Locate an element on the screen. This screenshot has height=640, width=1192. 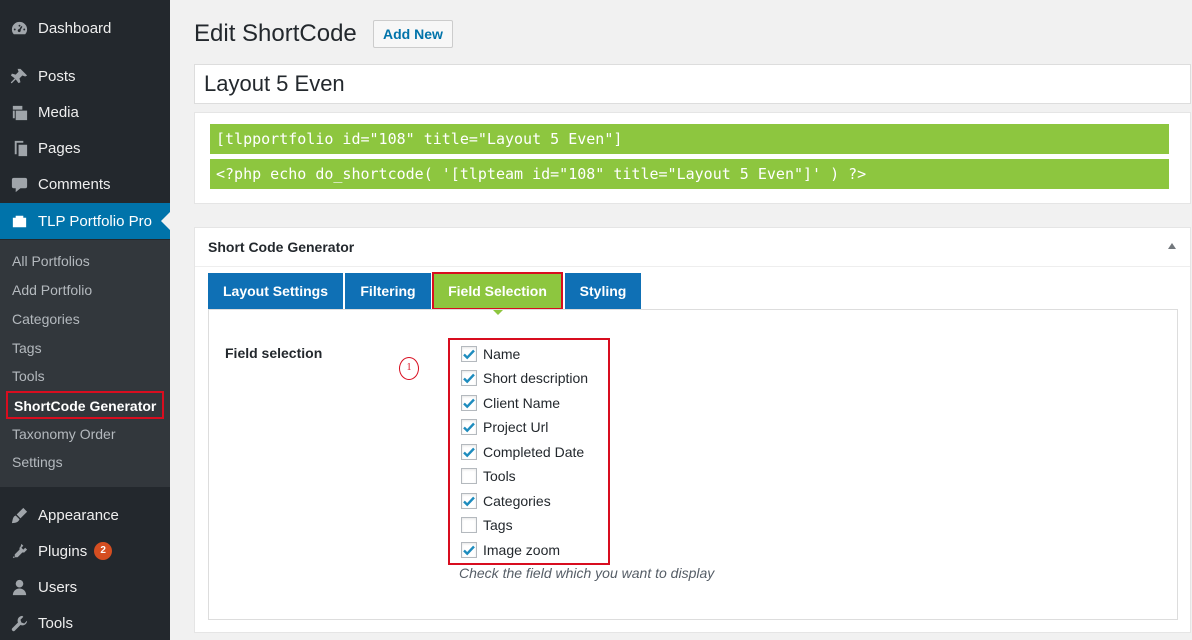
submenu-tags: Tags is located at coordinates (27, 348).